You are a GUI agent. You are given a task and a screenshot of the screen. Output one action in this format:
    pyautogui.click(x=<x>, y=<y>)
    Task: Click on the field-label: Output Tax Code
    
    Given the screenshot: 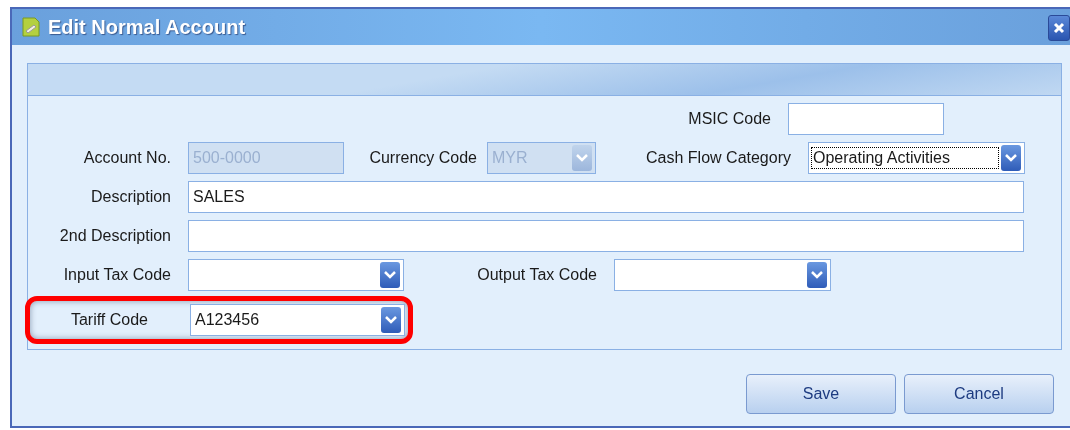 What is the action you would take?
    pyautogui.click(x=537, y=275)
    